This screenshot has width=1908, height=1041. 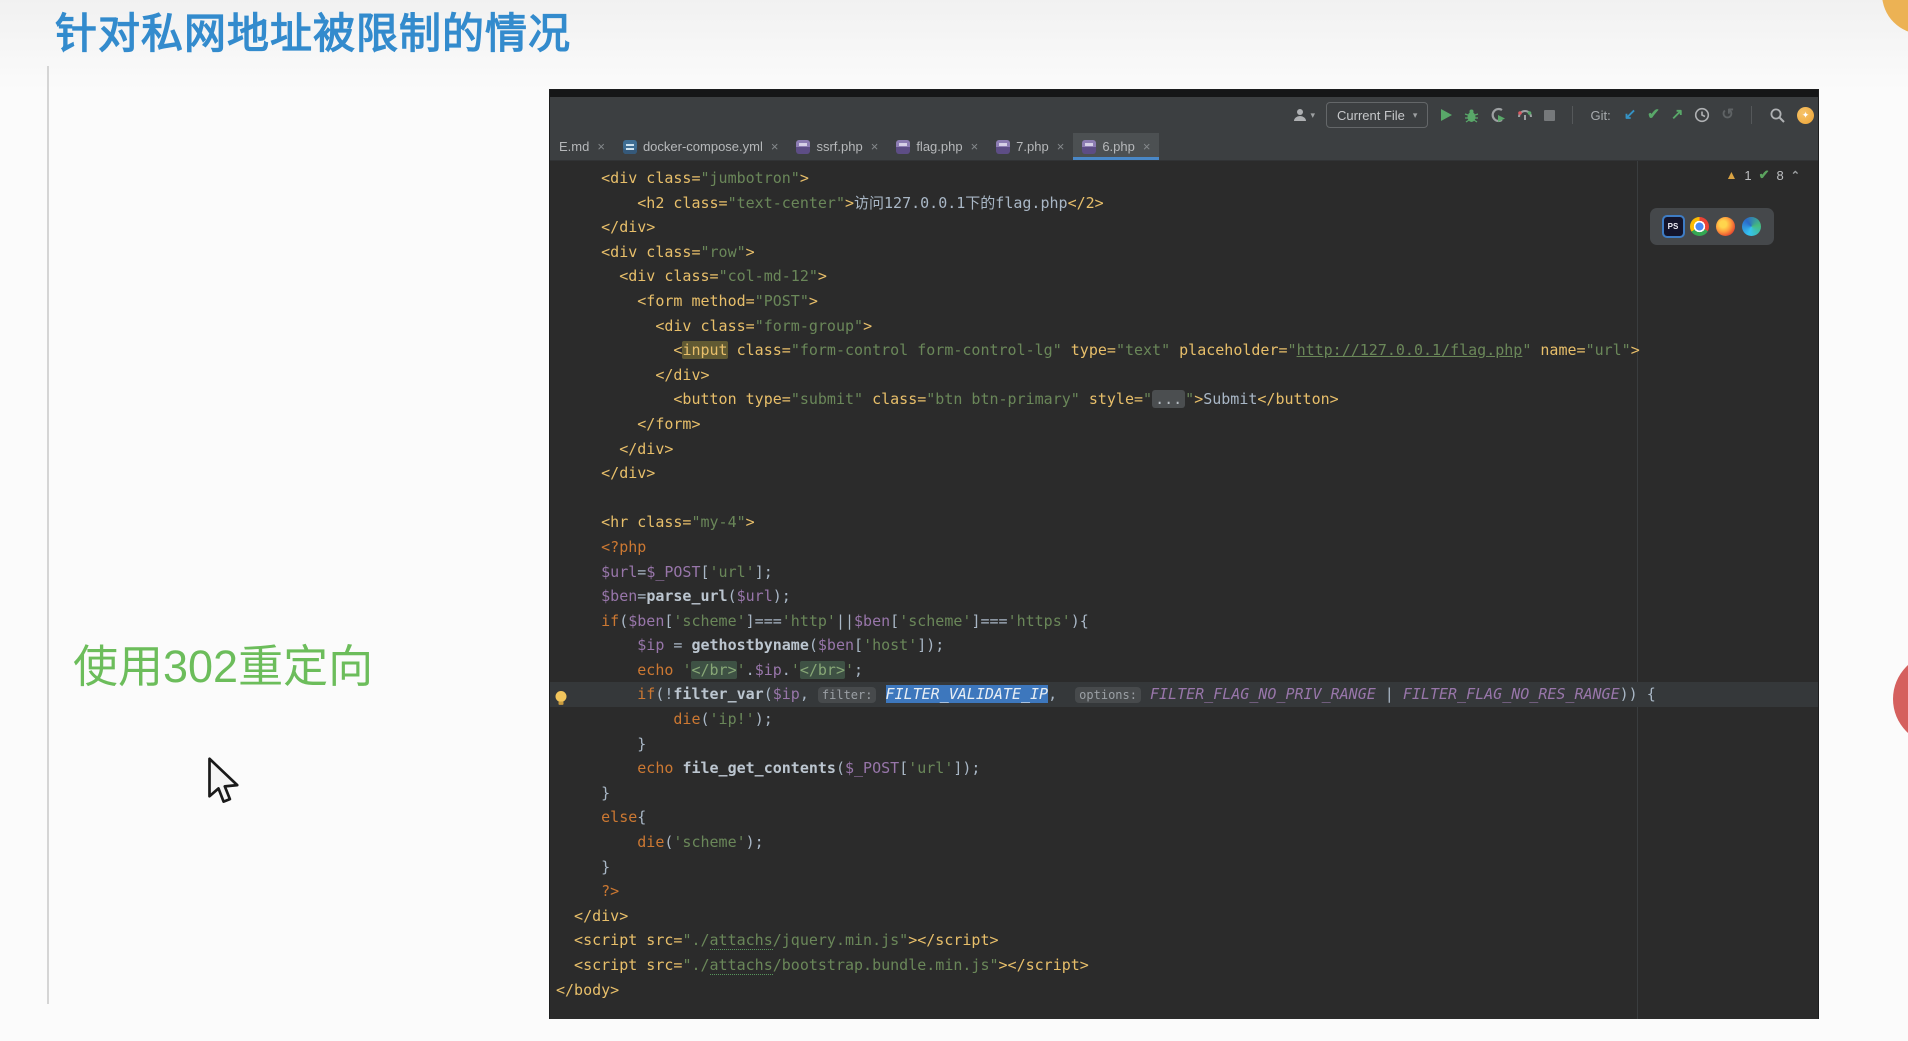 I want to click on code-token: }, so click(x=583, y=866).